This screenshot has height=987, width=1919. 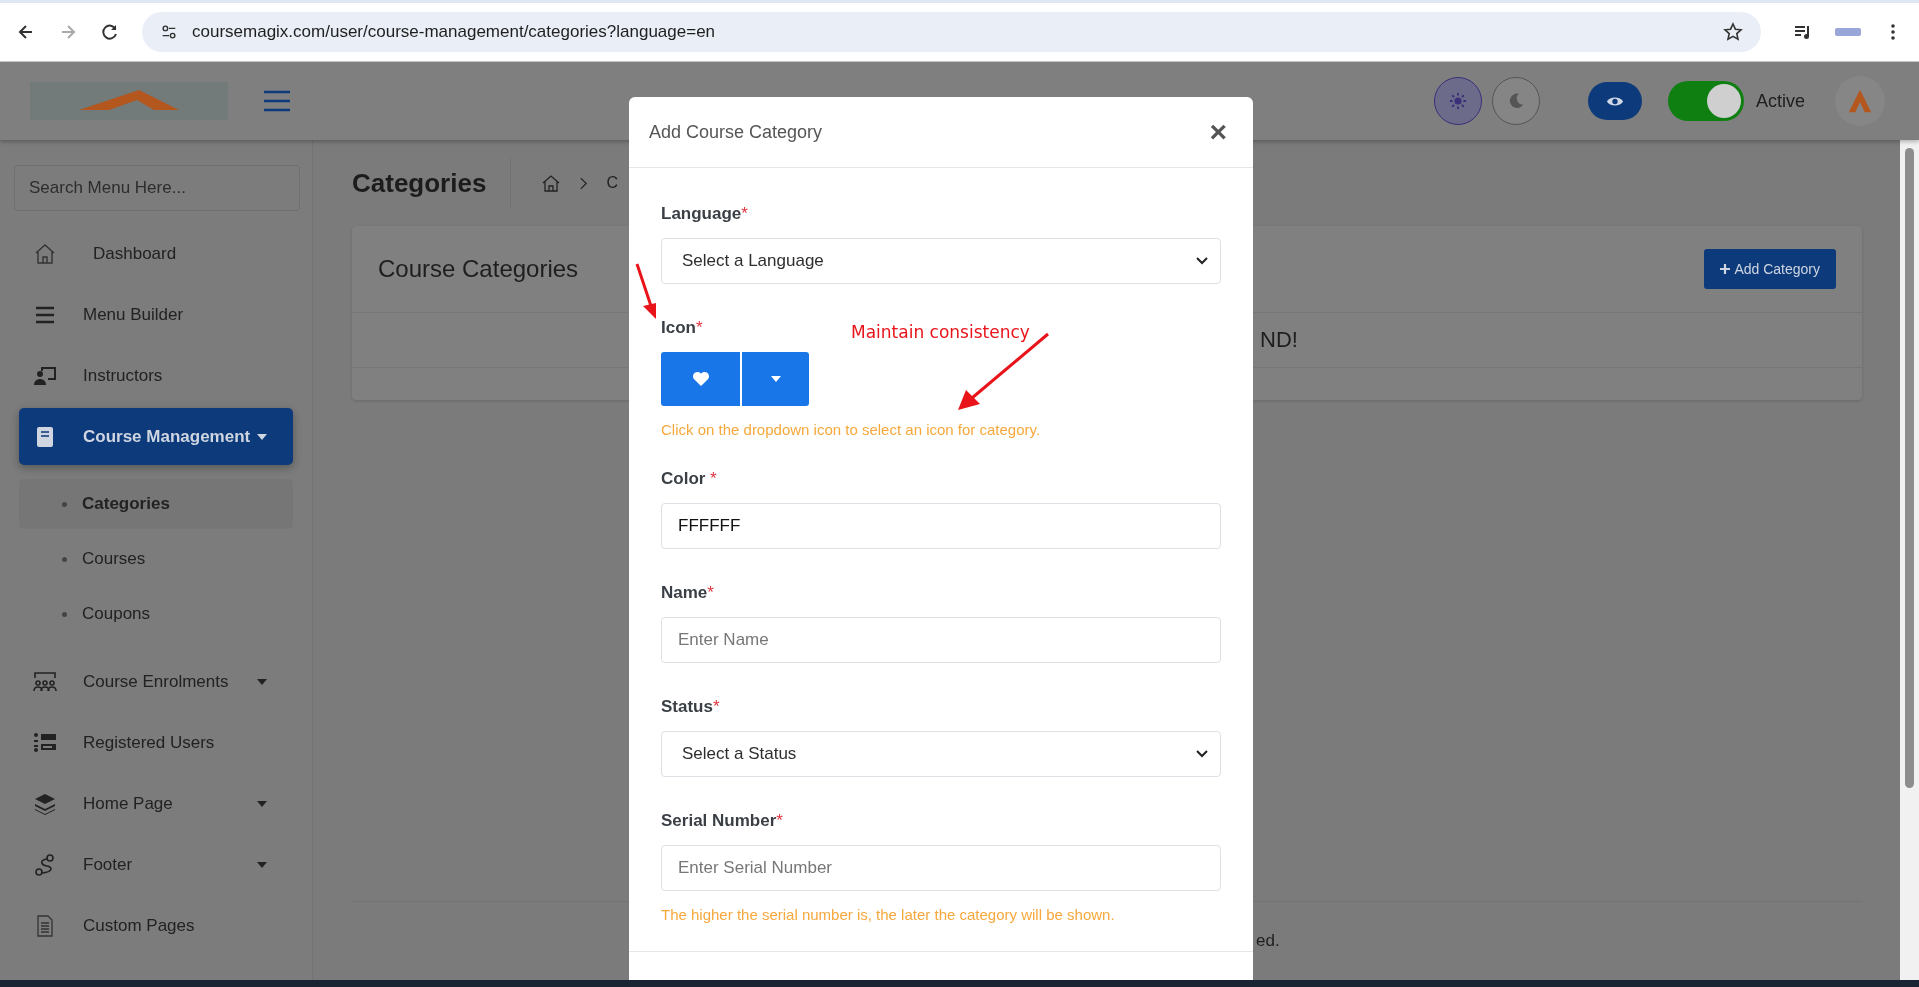 What do you see at coordinates (156, 504) in the screenshot?
I see `submenu-item: Categories` at bounding box center [156, 504].